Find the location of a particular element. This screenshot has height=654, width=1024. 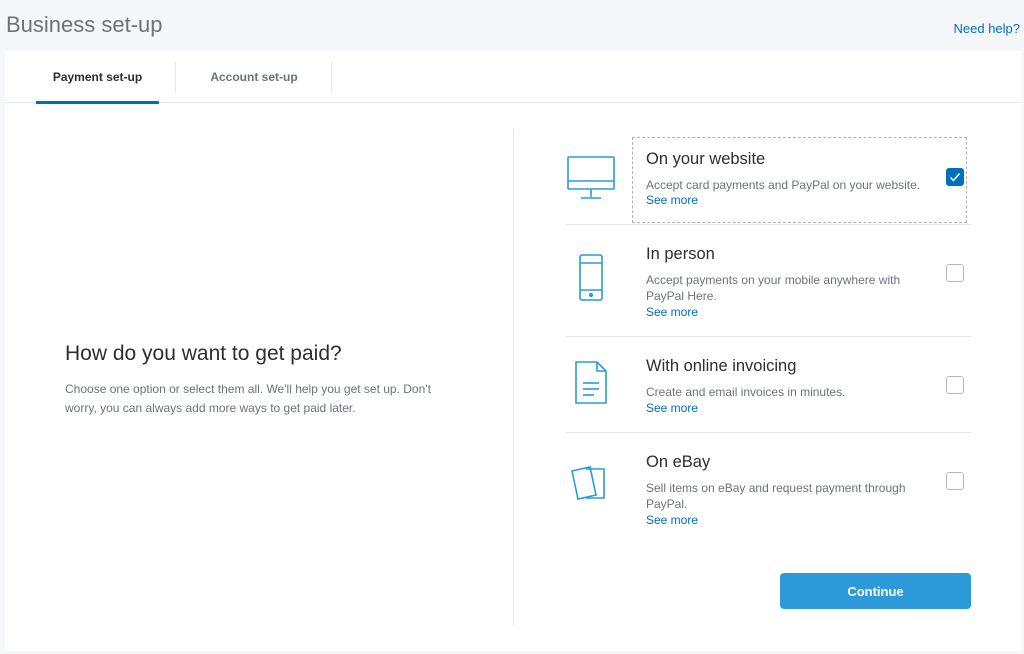

checkmark-icon is located at coordinates (955, 177).